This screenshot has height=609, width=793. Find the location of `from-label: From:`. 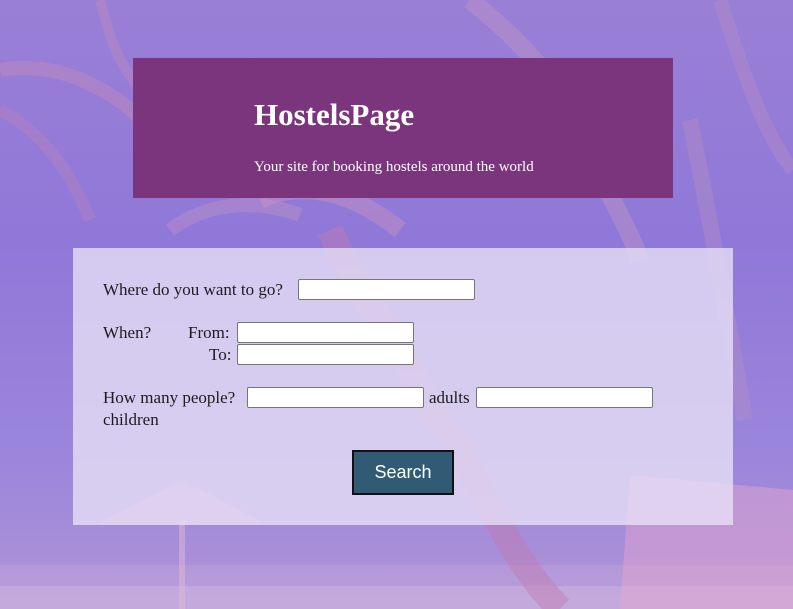

from-label: From: is located at coordinates (209, 332).